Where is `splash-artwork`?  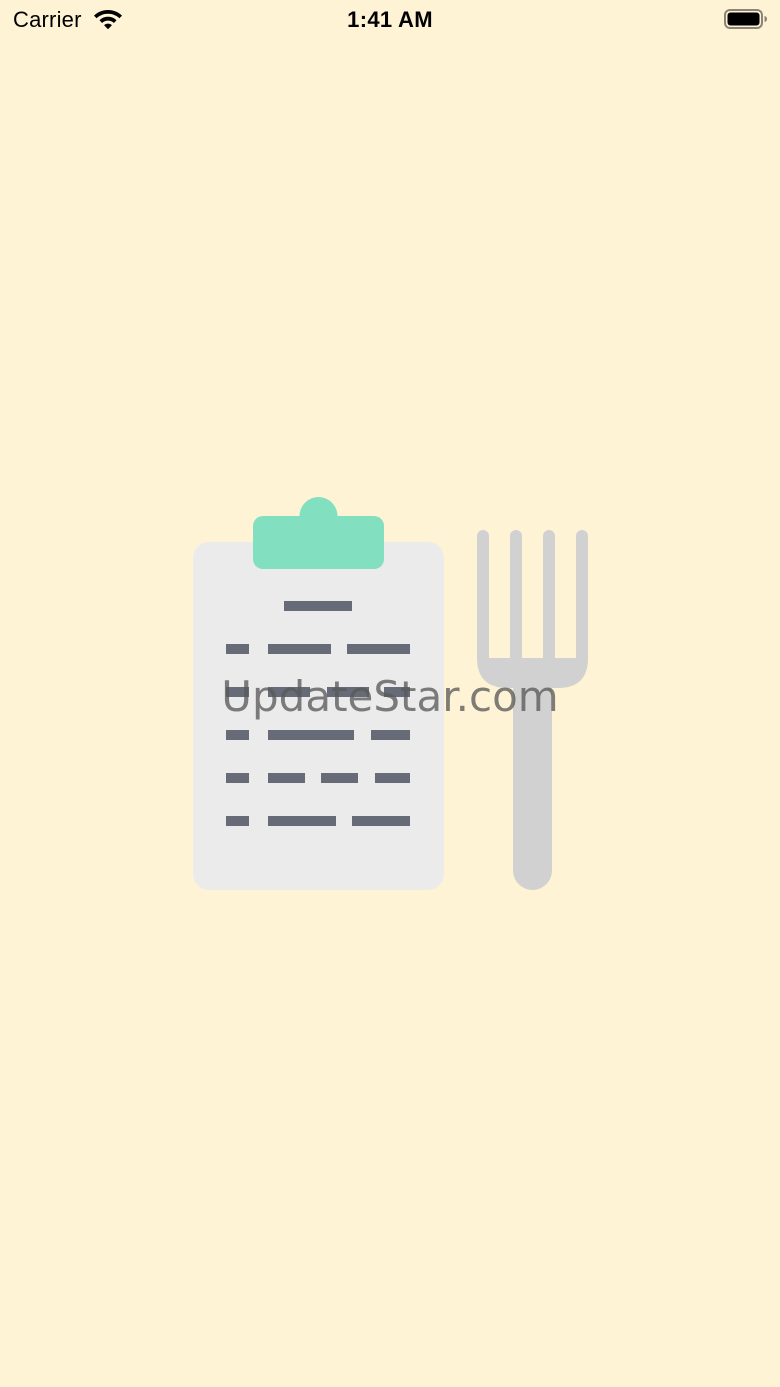
splash-artwork is located at coordinates (390, 693).